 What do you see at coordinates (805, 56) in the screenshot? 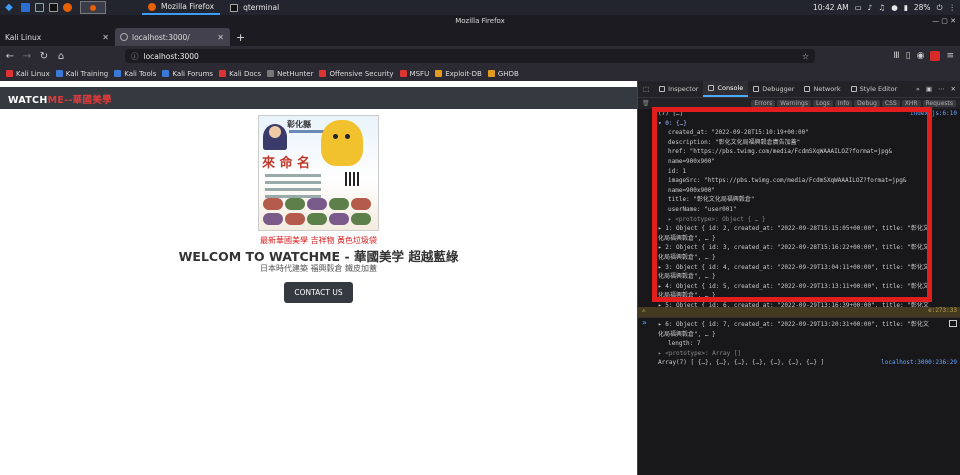
I see `bookmark-star-icon: ☆` at bounding box center [805, 56].